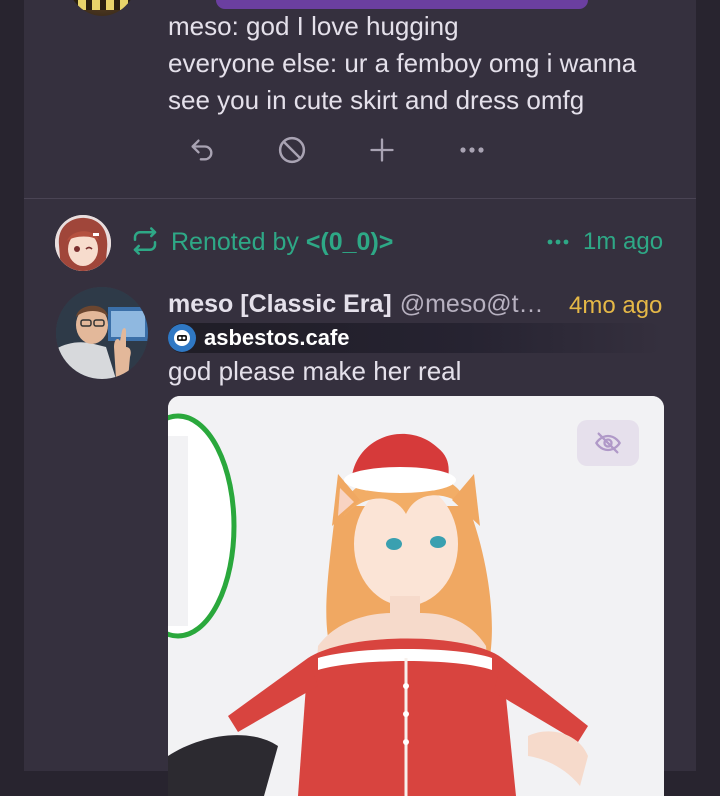 The width and height of the screenshot is (720, 796). I want to click on renote-label: Renoted by <(0_0)>, so click(282, 242).